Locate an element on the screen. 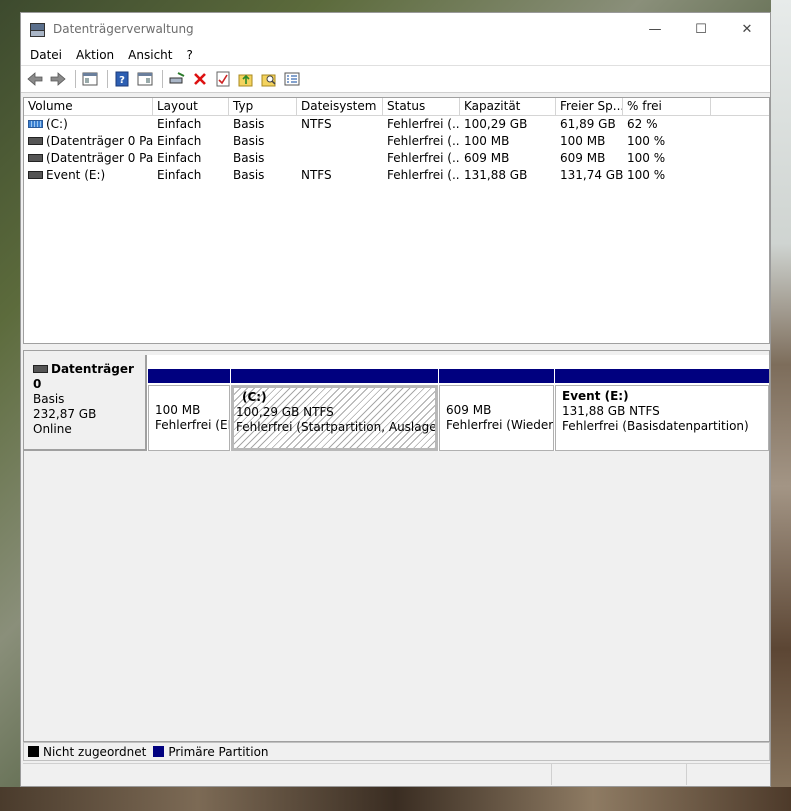  disk-icon is located at coordinates (40, 368).